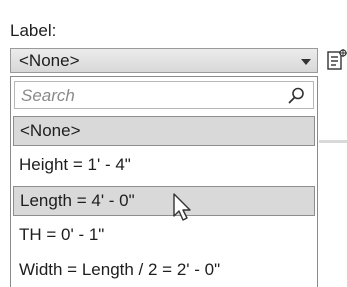 The image size is (347, 287). What do you see at coordinates (164, 166) in the screenshot?
I see `option-height: Height = 1' - 4"` at bounding box center [164, 166].